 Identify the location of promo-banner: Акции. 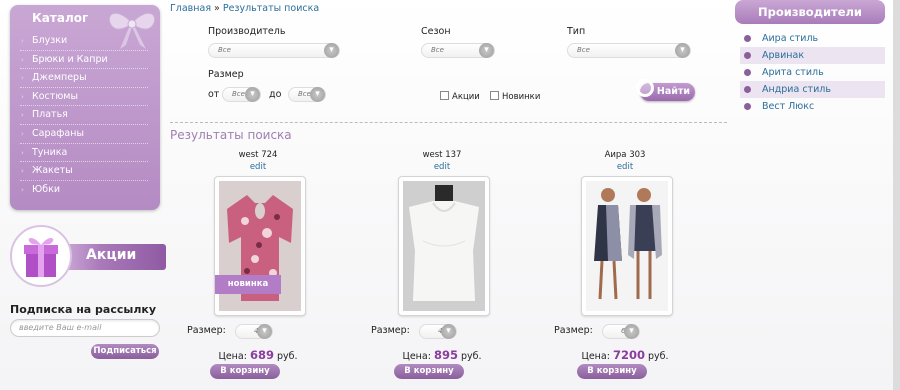
(87, 257).